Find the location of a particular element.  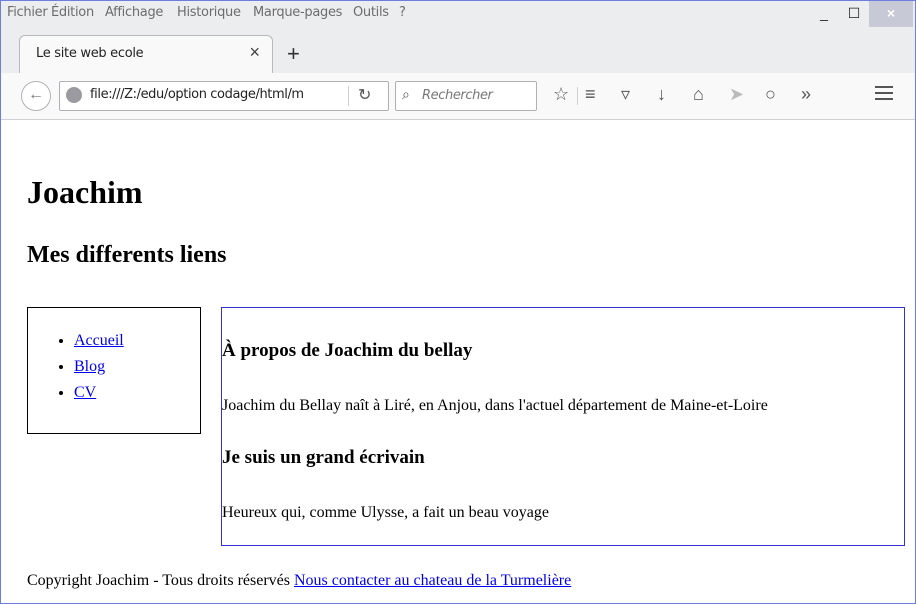

hamburger-menu-icon is located at coordinates (884, 93).